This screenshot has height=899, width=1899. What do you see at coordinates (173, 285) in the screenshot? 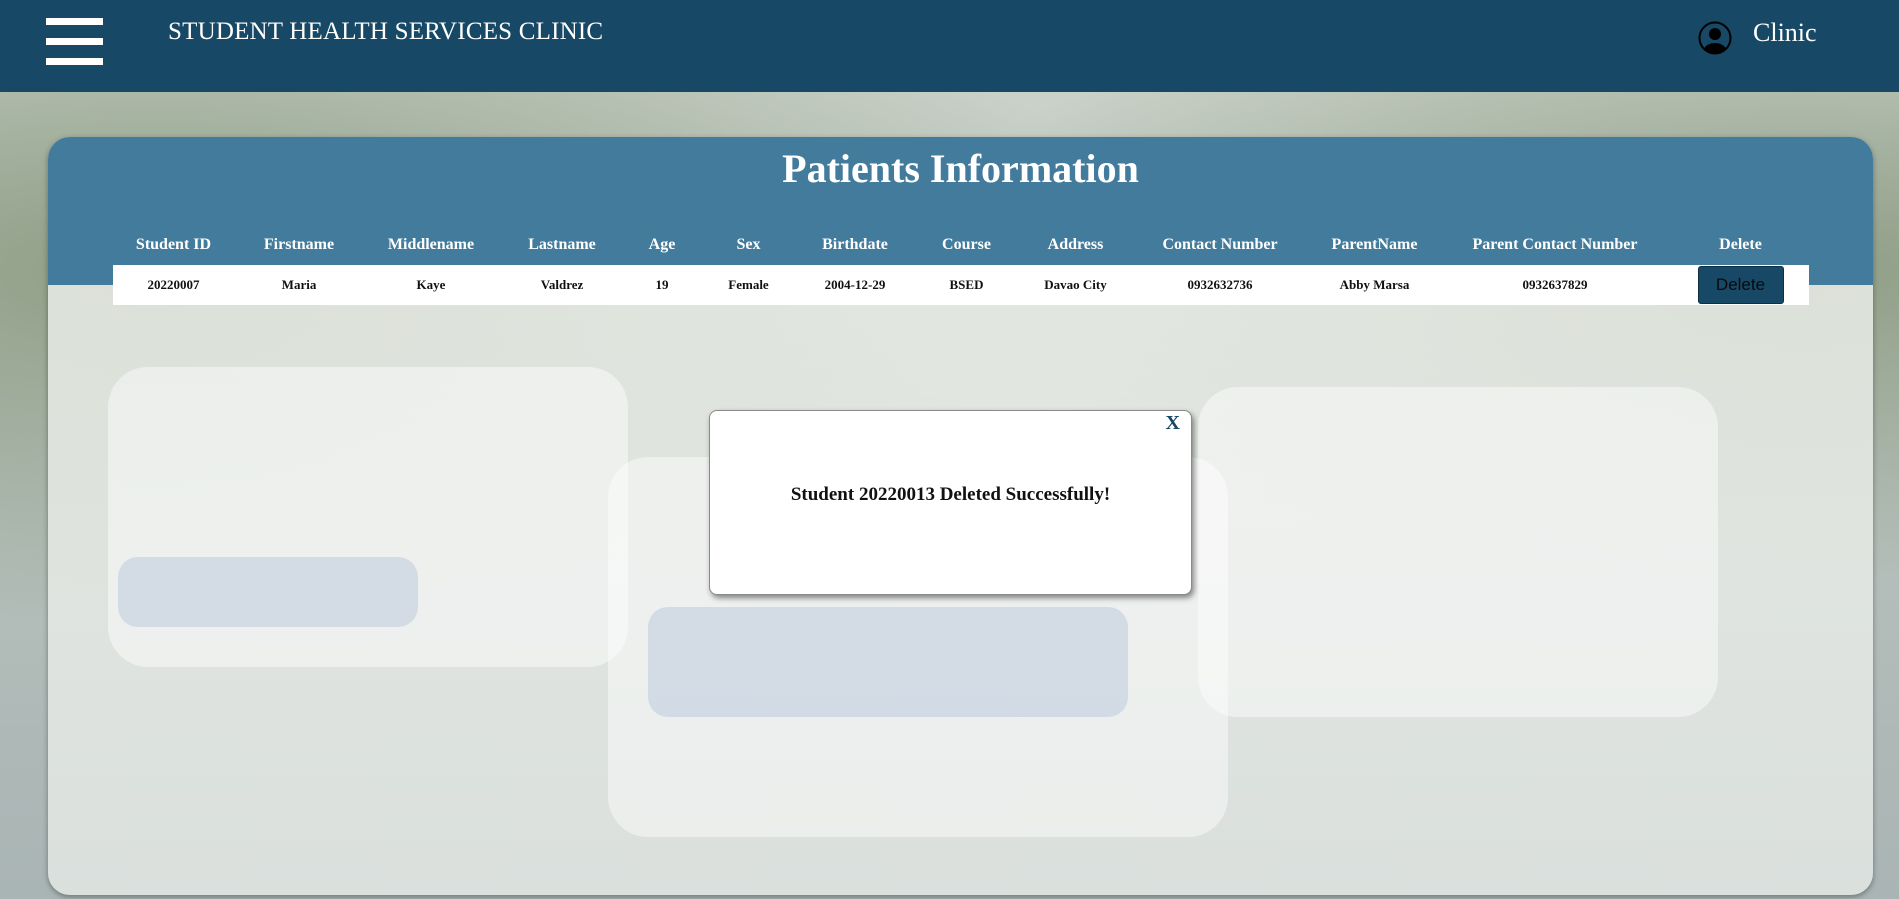
I see `cell-student-id: 20220007` at bounding box center [173, 285].